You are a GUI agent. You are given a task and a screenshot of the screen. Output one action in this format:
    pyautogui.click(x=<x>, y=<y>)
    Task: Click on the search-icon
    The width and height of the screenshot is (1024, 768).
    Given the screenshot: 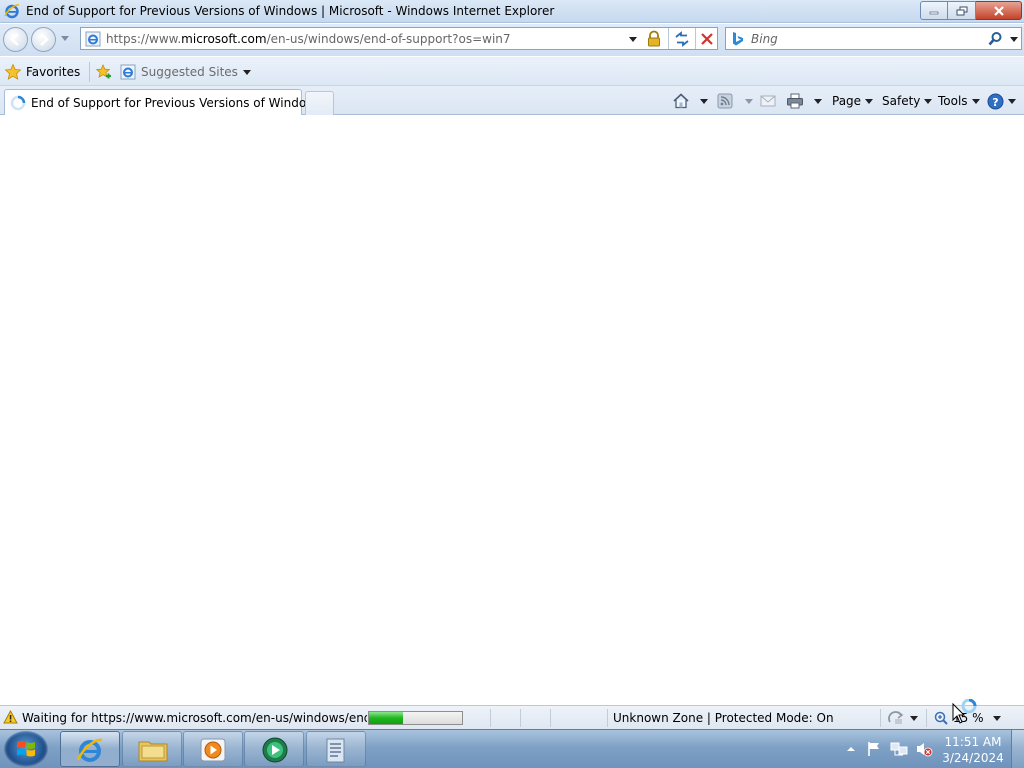 What is the action you would take?
    pyautogui.click(x=995, y=39)
    